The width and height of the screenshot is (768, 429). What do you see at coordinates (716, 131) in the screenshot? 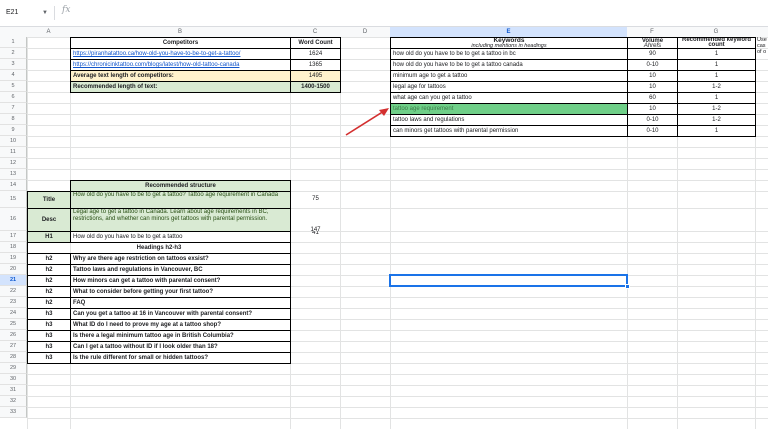
I see `keyword-count-cell: 1` at bounding box center [716, 131].